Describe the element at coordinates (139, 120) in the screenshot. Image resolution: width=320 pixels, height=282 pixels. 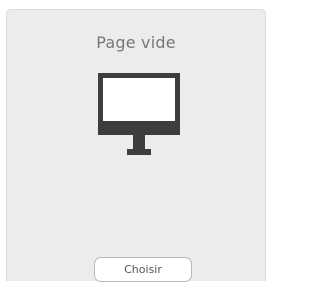
I see `monitor-icon` at that location.